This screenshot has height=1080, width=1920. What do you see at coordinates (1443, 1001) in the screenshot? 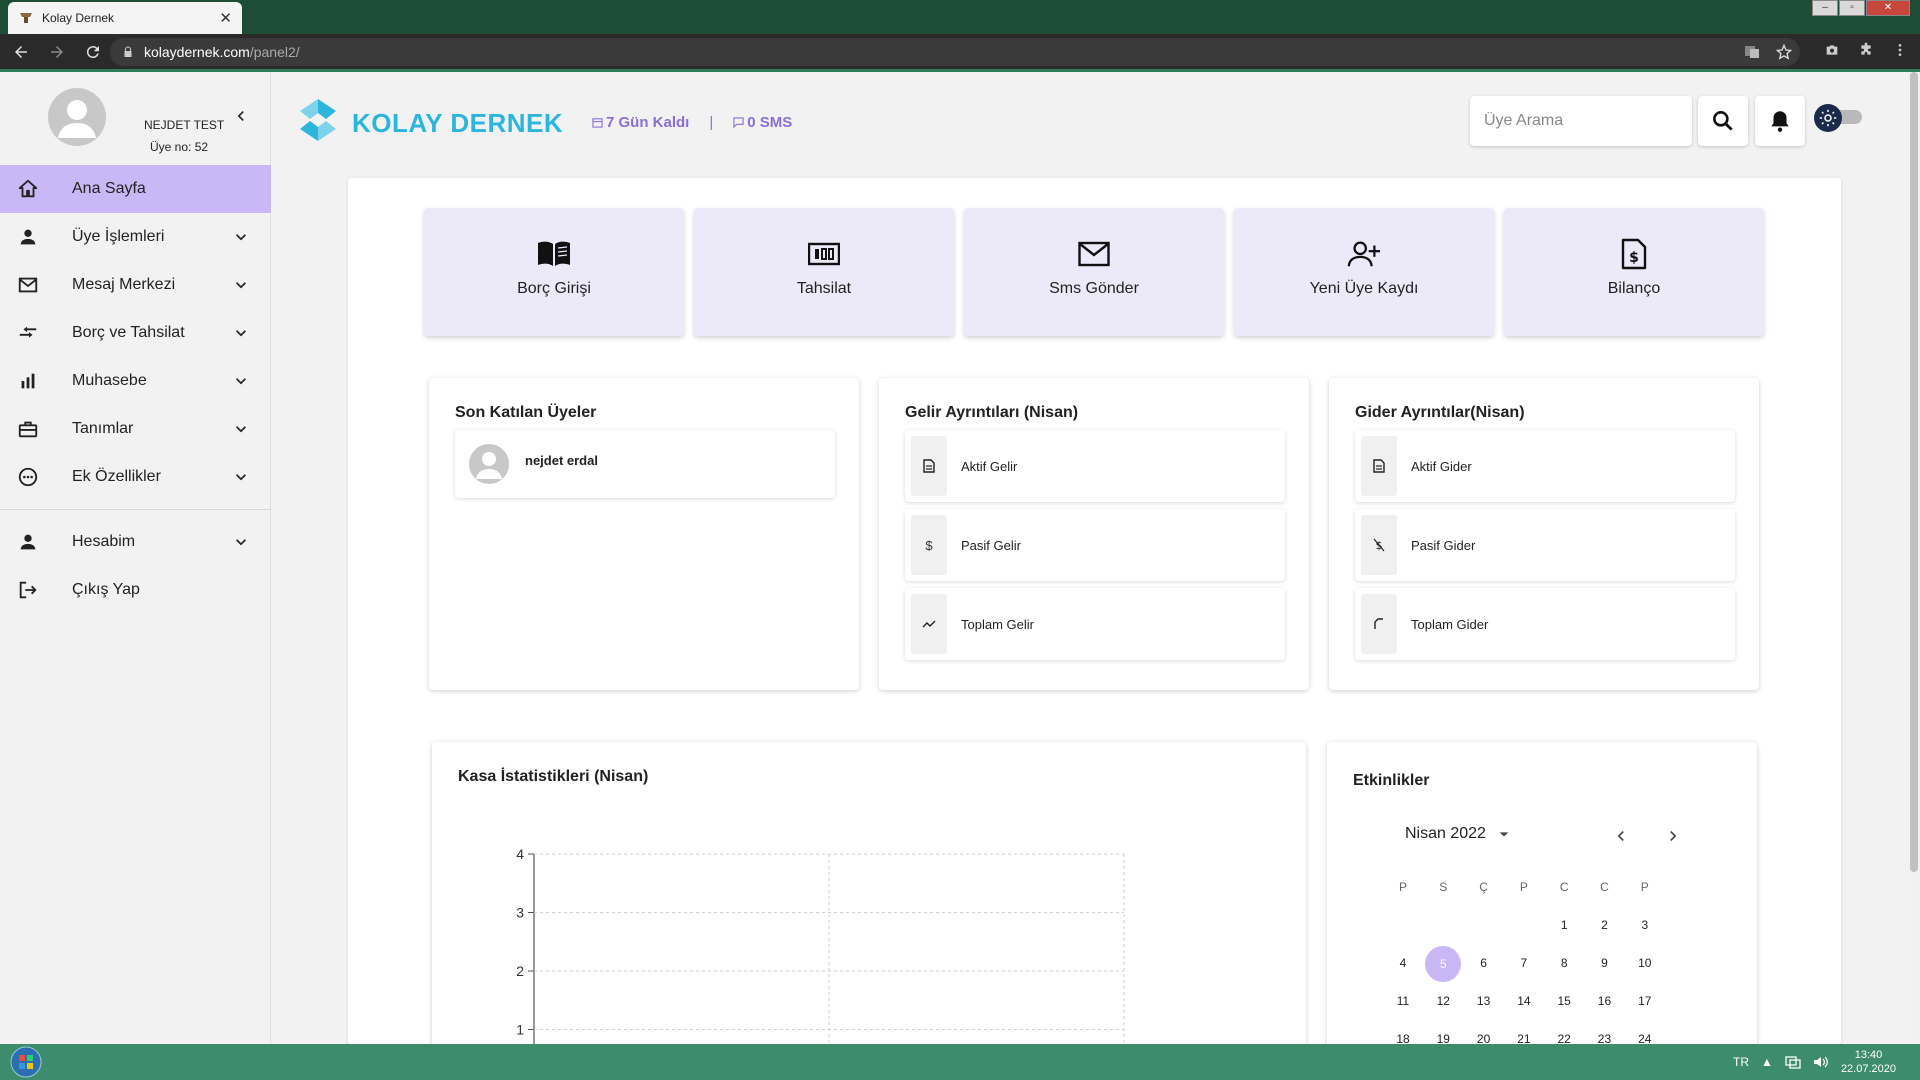
I see `calendar-day: 12` at bounding box center [1443, 1001].